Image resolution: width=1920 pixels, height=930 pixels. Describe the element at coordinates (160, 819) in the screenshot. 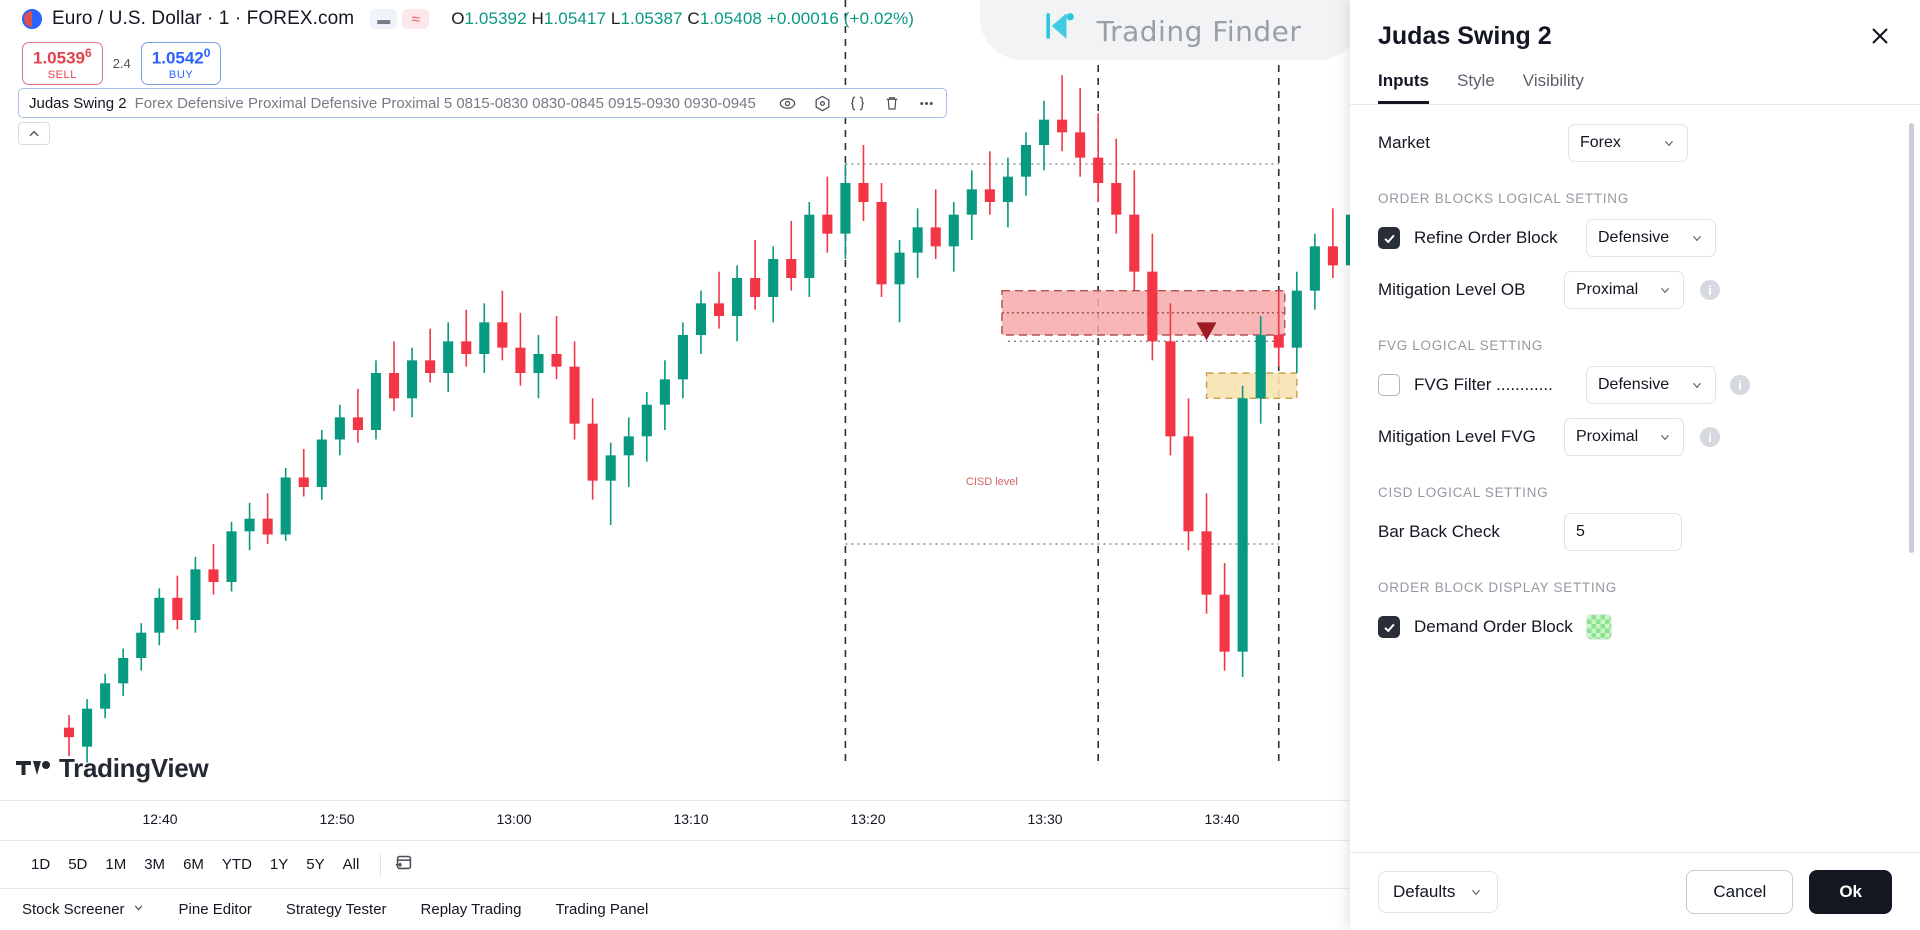

I see `time-tick: 12:40` at that location.